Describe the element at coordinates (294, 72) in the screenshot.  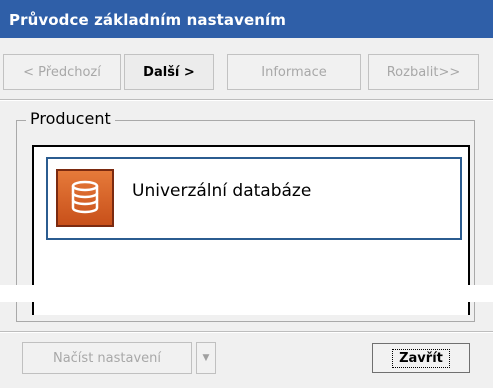
I see `info-button: Informace` at that location.